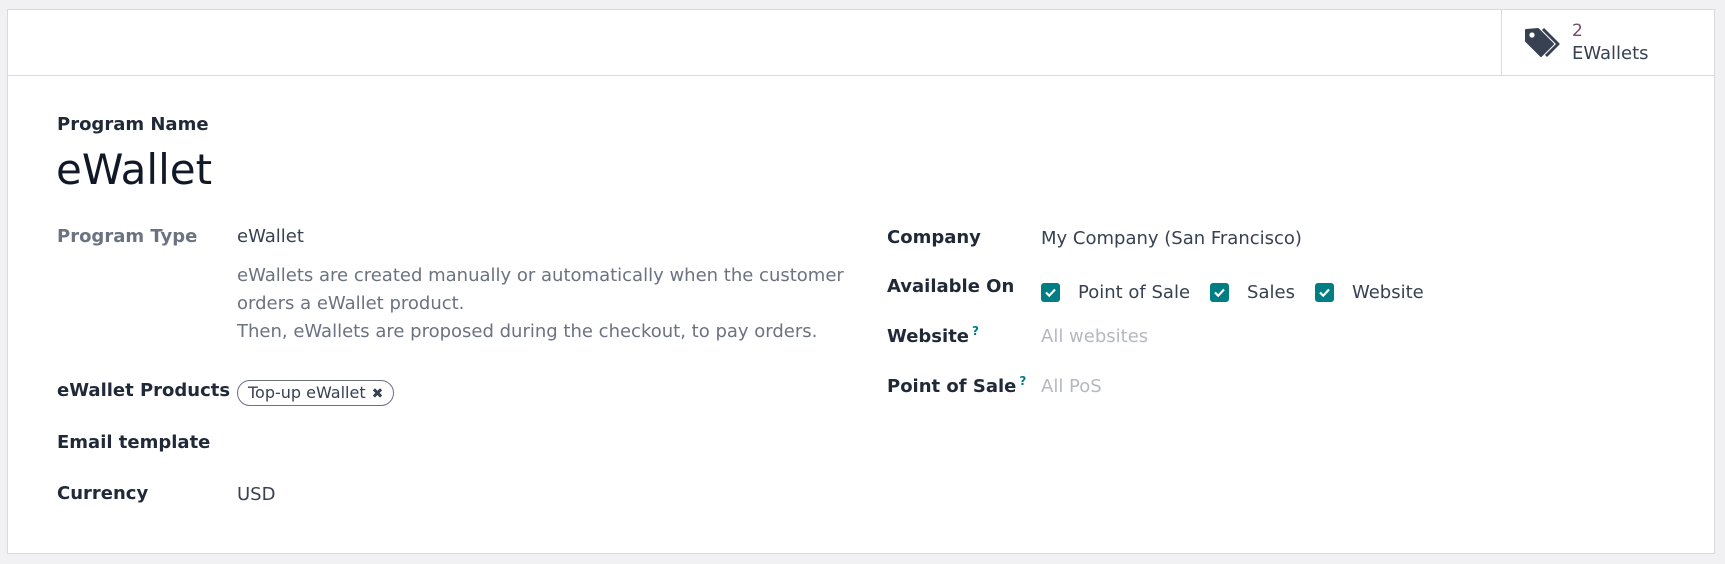  I want to click on sales-option-label: Sales, so click(1271, 292).